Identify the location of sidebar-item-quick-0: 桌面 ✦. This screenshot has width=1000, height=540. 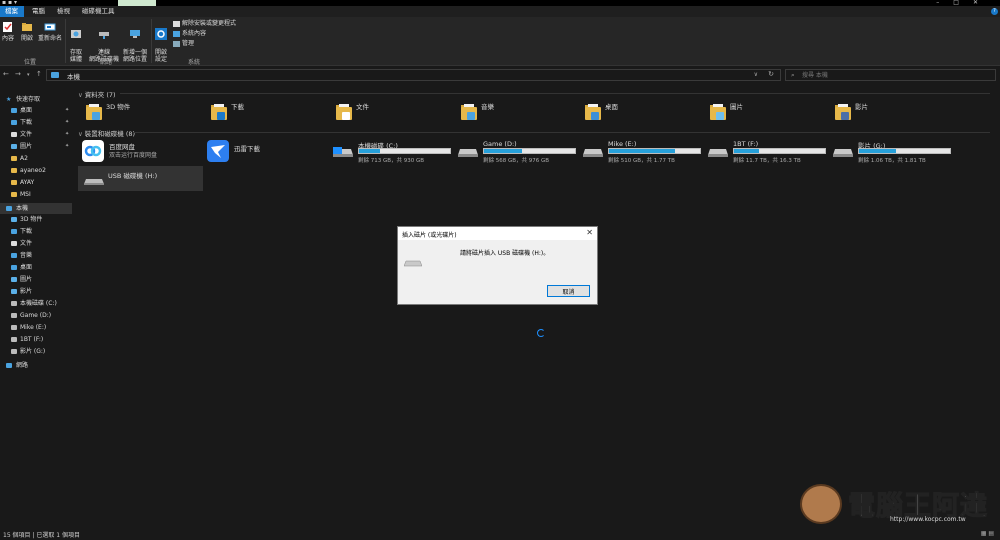
(36, 110).